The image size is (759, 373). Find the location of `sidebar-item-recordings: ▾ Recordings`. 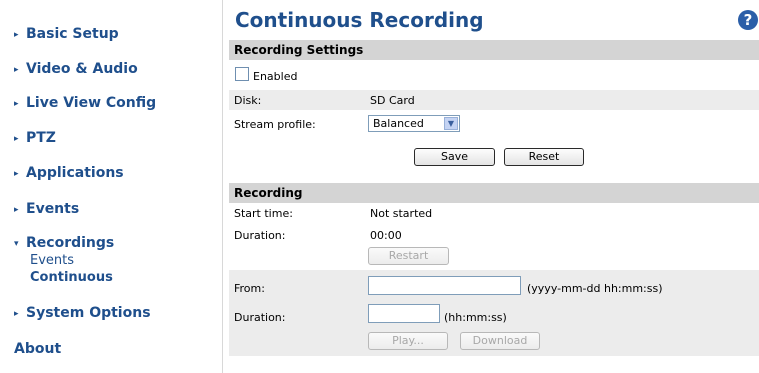

sidebar-item-recordings: ▾ Recordings is located at coordinates (64, 243).